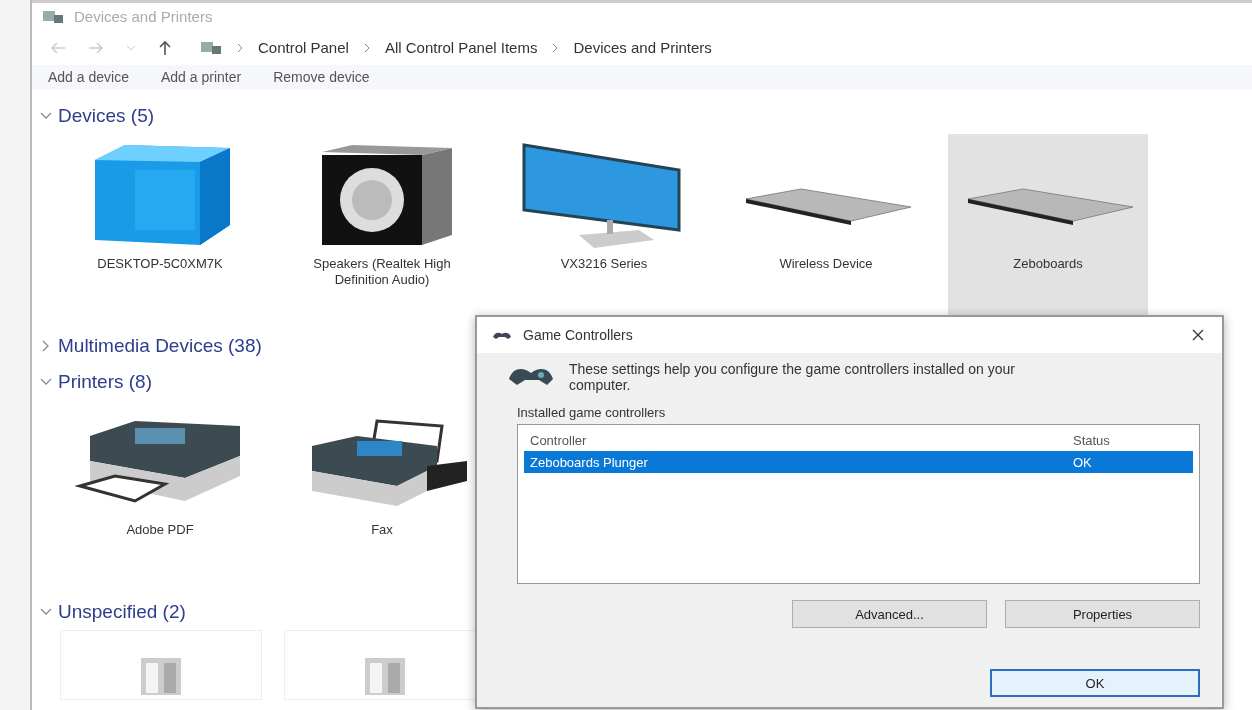  I want to click on column-header: Status, so click(1129, 440).